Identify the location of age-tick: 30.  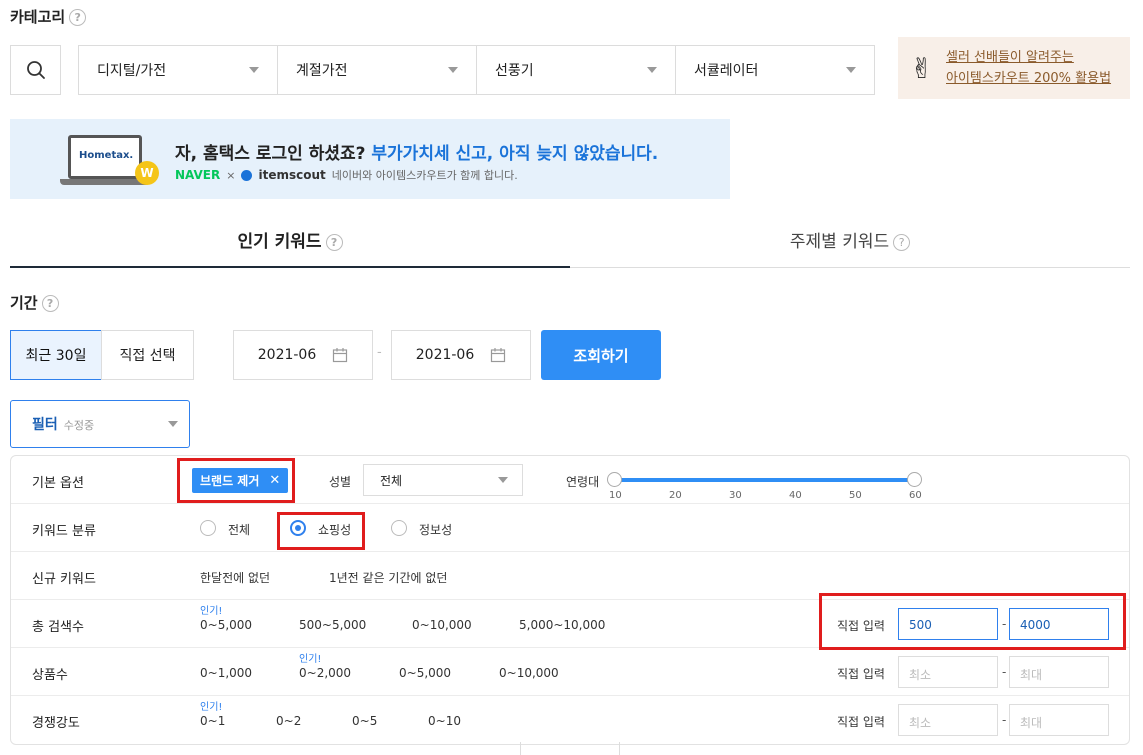
(735, 495).